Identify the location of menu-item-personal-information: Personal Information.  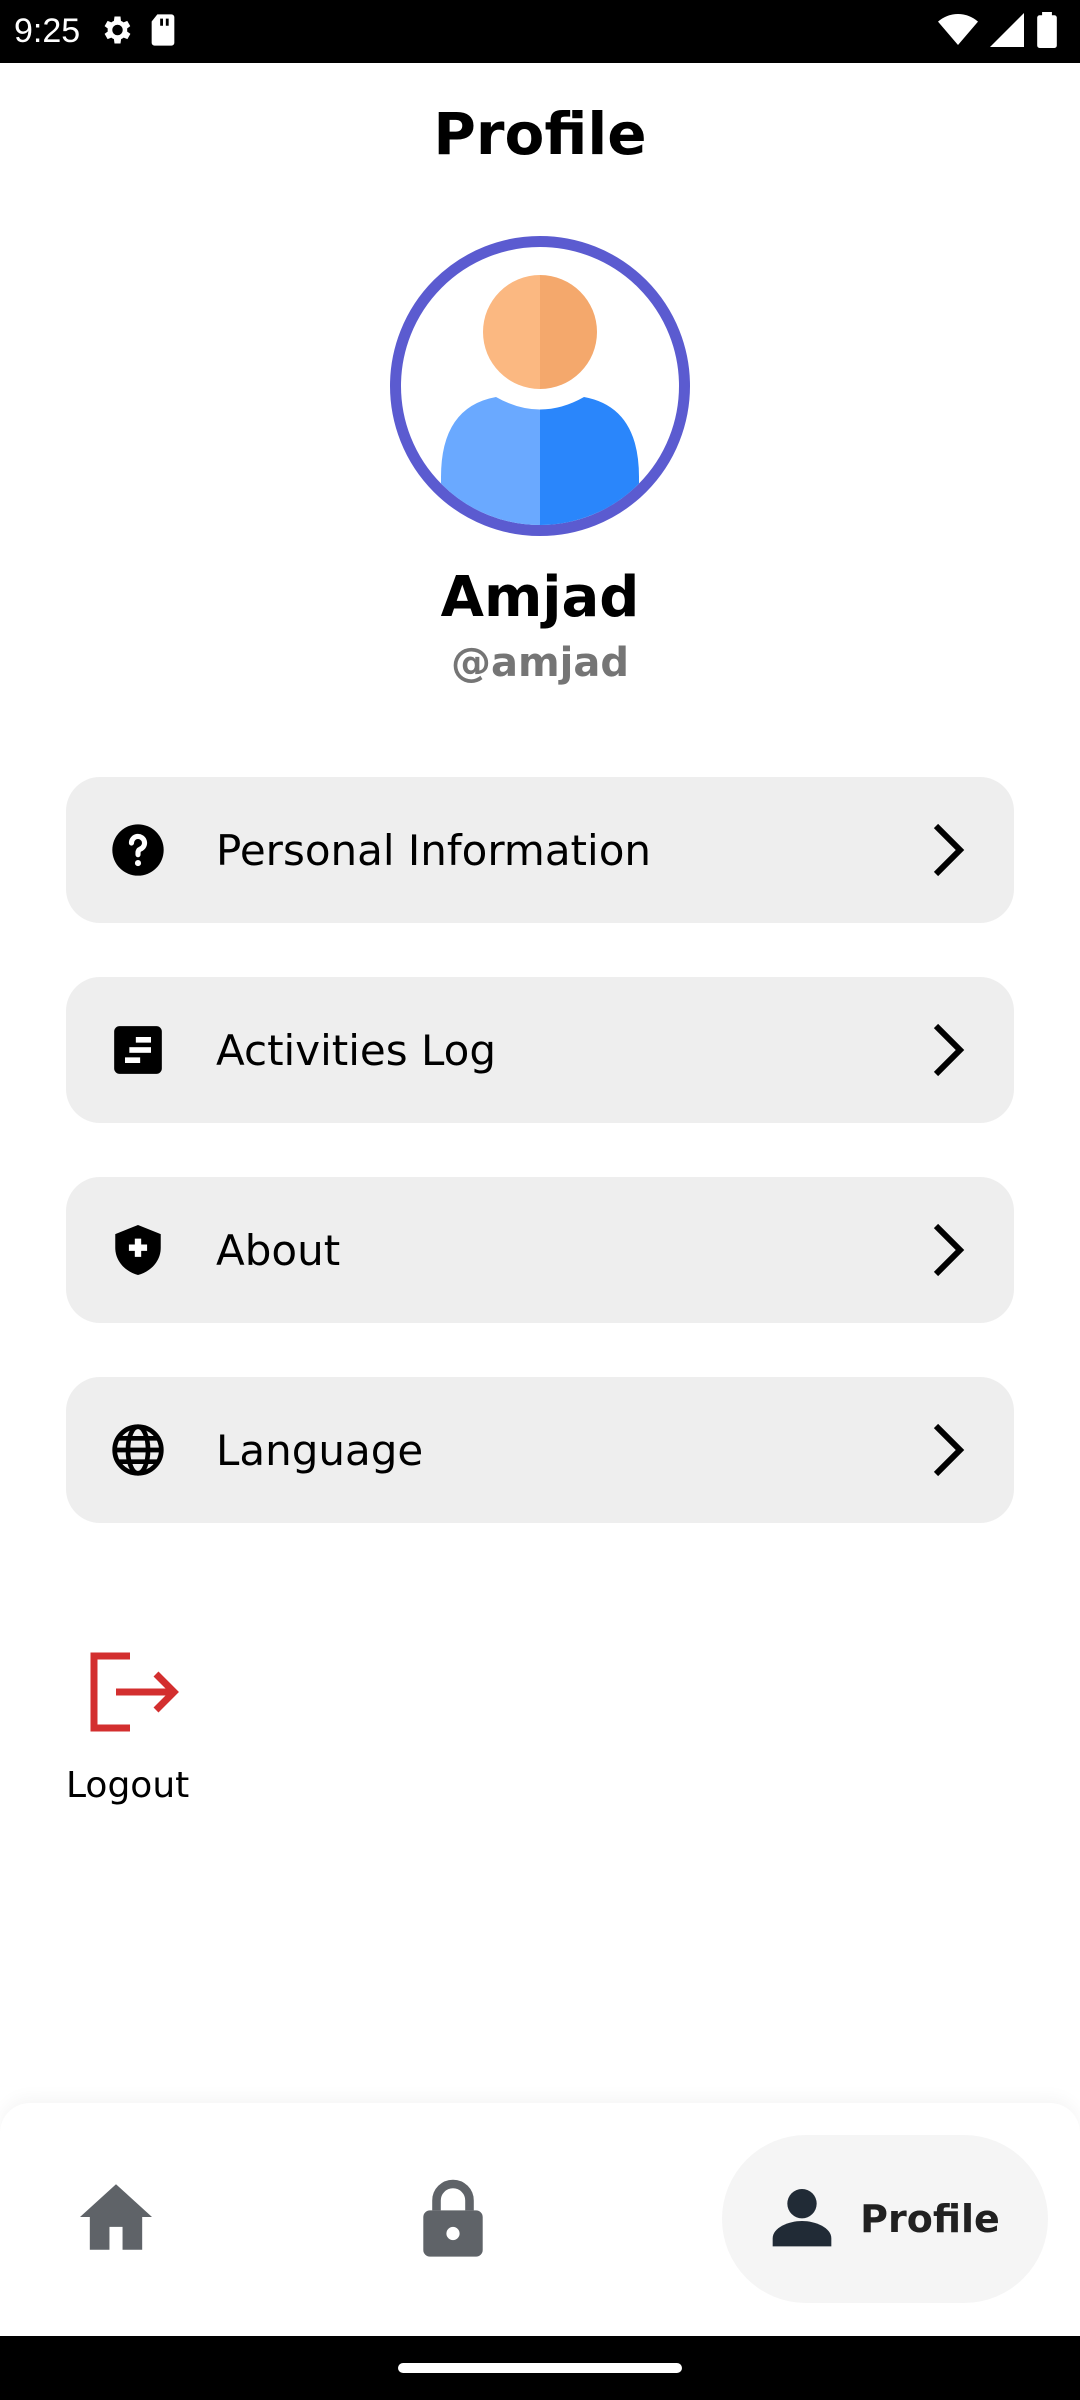
(540, 850).